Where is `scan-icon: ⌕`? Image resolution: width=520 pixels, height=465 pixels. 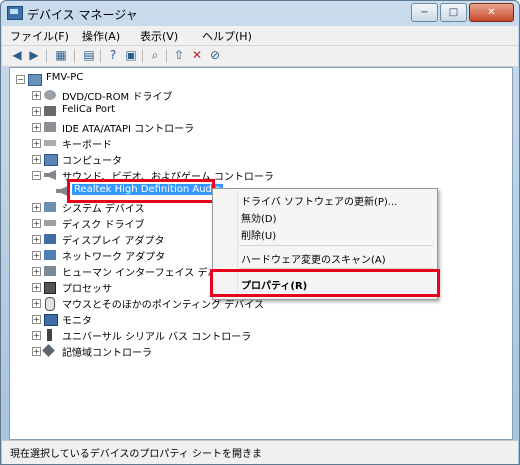 scan-icon: ⌕ is located at coordinates (155, 55).